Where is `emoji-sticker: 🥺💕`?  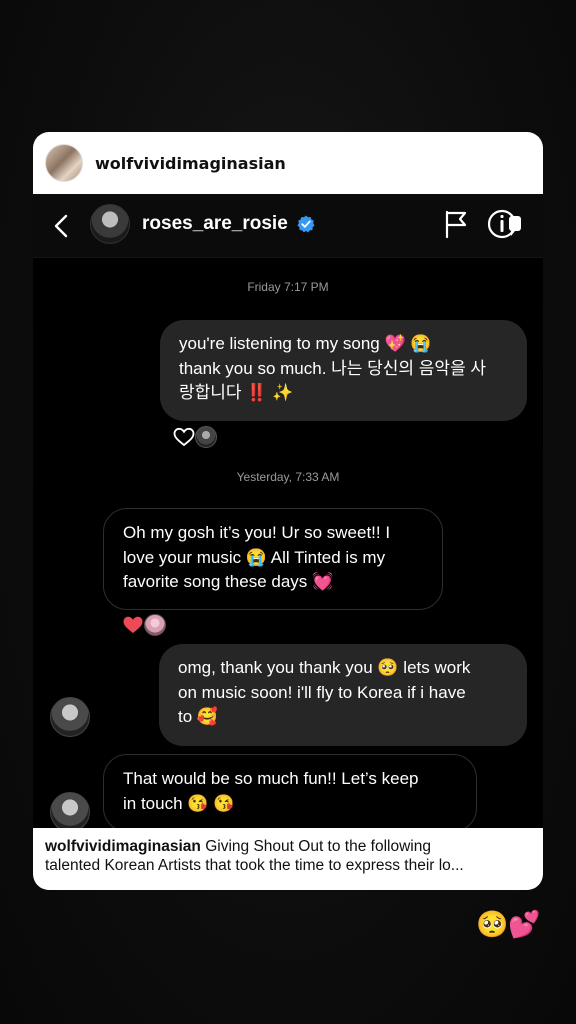 emoji-sticker: 🥺💕 is located at coordinates (508, 925).